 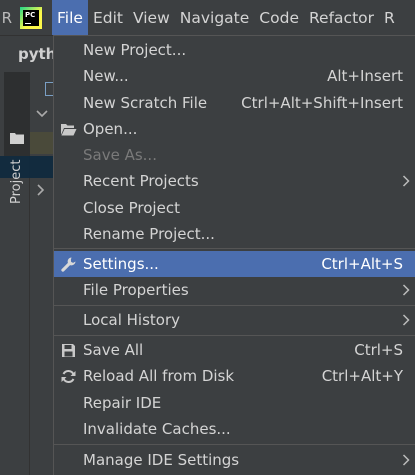 What do you see at coordinates (234, 103) in the screenshot?
I see `menu-item-new-scratch-file: New Scratch File Ctrl+Alt+Shift+Insert` at bounding box center [234, 103].